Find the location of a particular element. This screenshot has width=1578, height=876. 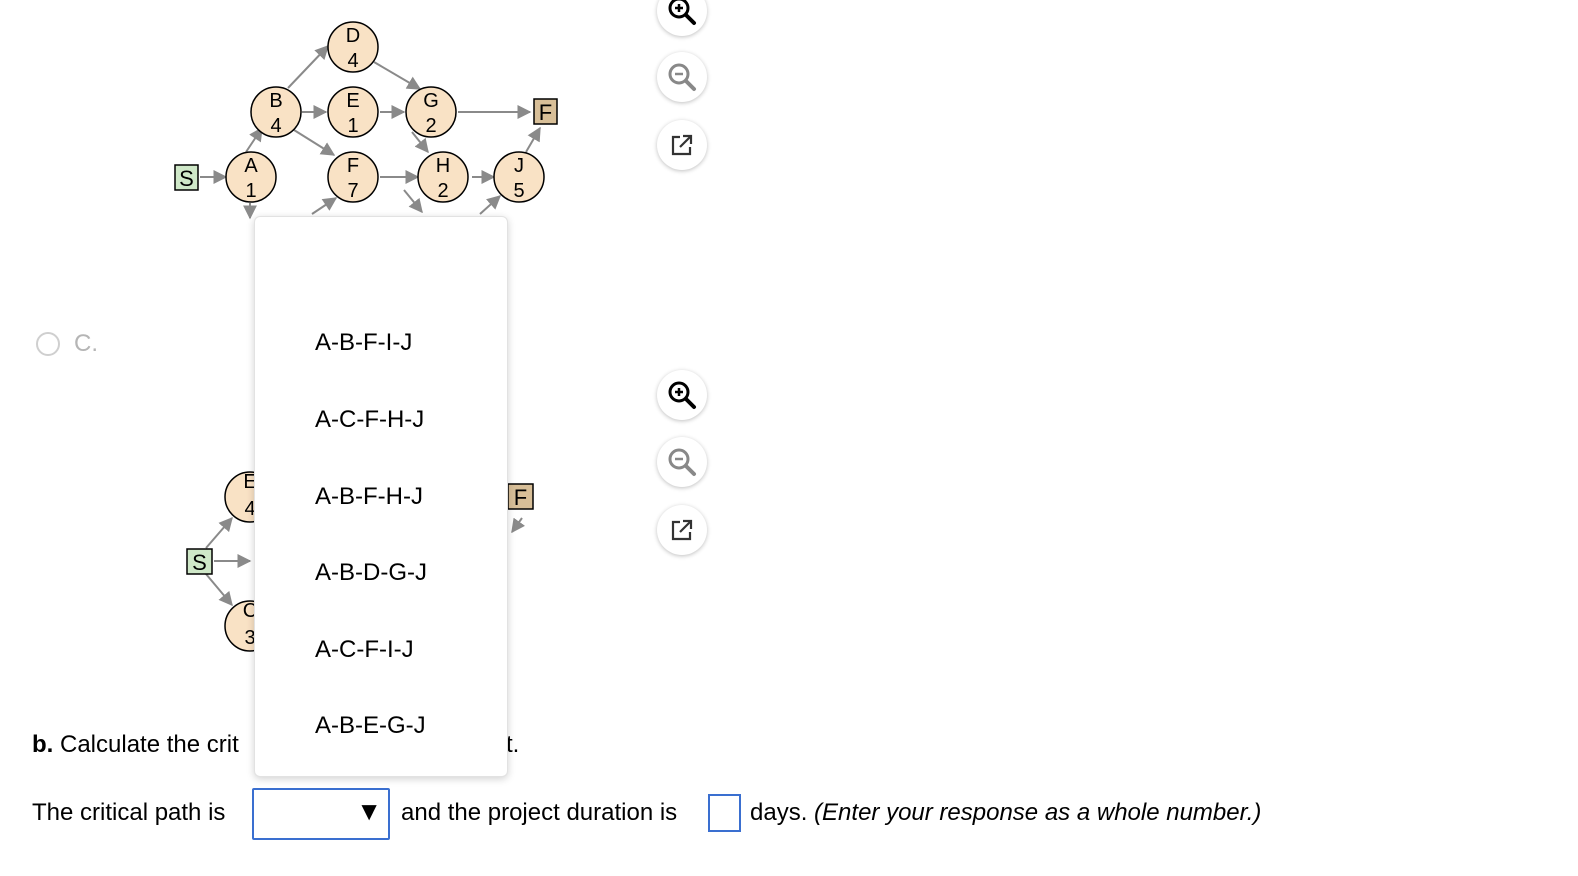

question-b-text: b. Calculate the crit is located at coordinates (135, 745).